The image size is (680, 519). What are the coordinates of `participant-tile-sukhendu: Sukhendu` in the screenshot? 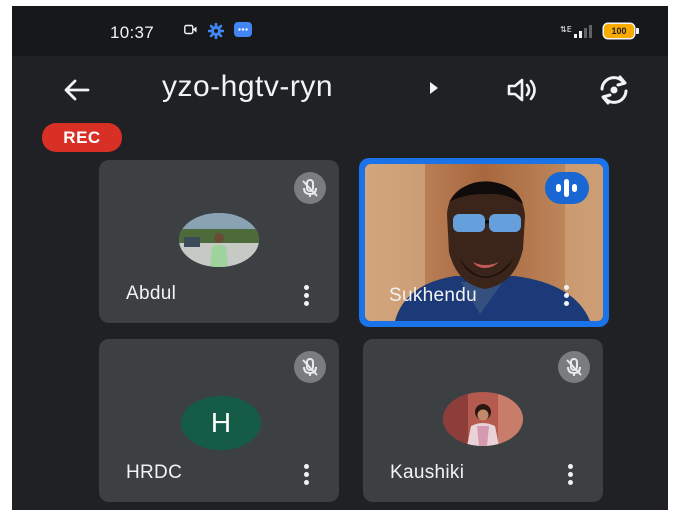 It's located at (484, 242).